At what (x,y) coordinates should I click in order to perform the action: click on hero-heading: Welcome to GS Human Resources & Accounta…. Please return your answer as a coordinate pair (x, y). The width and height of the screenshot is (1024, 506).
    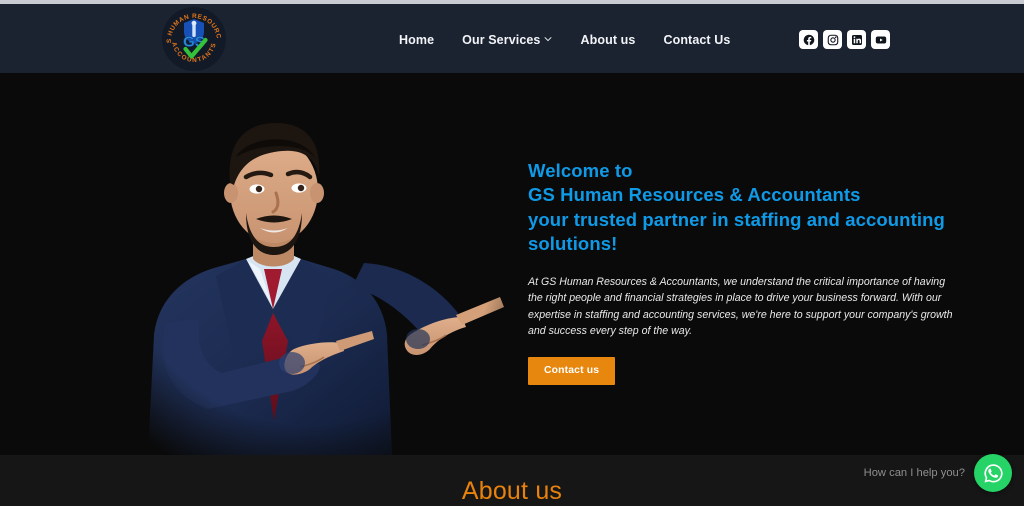
    Looking at the image, I should click on (743, 208).